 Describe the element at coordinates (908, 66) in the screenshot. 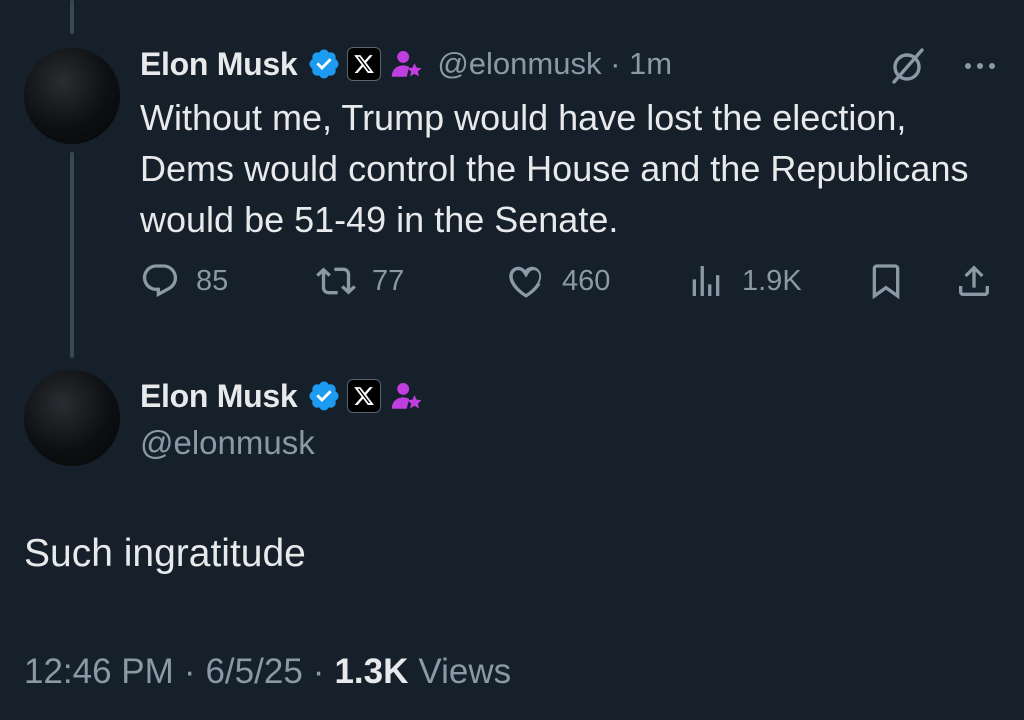

I see `grok-icon` at that location.